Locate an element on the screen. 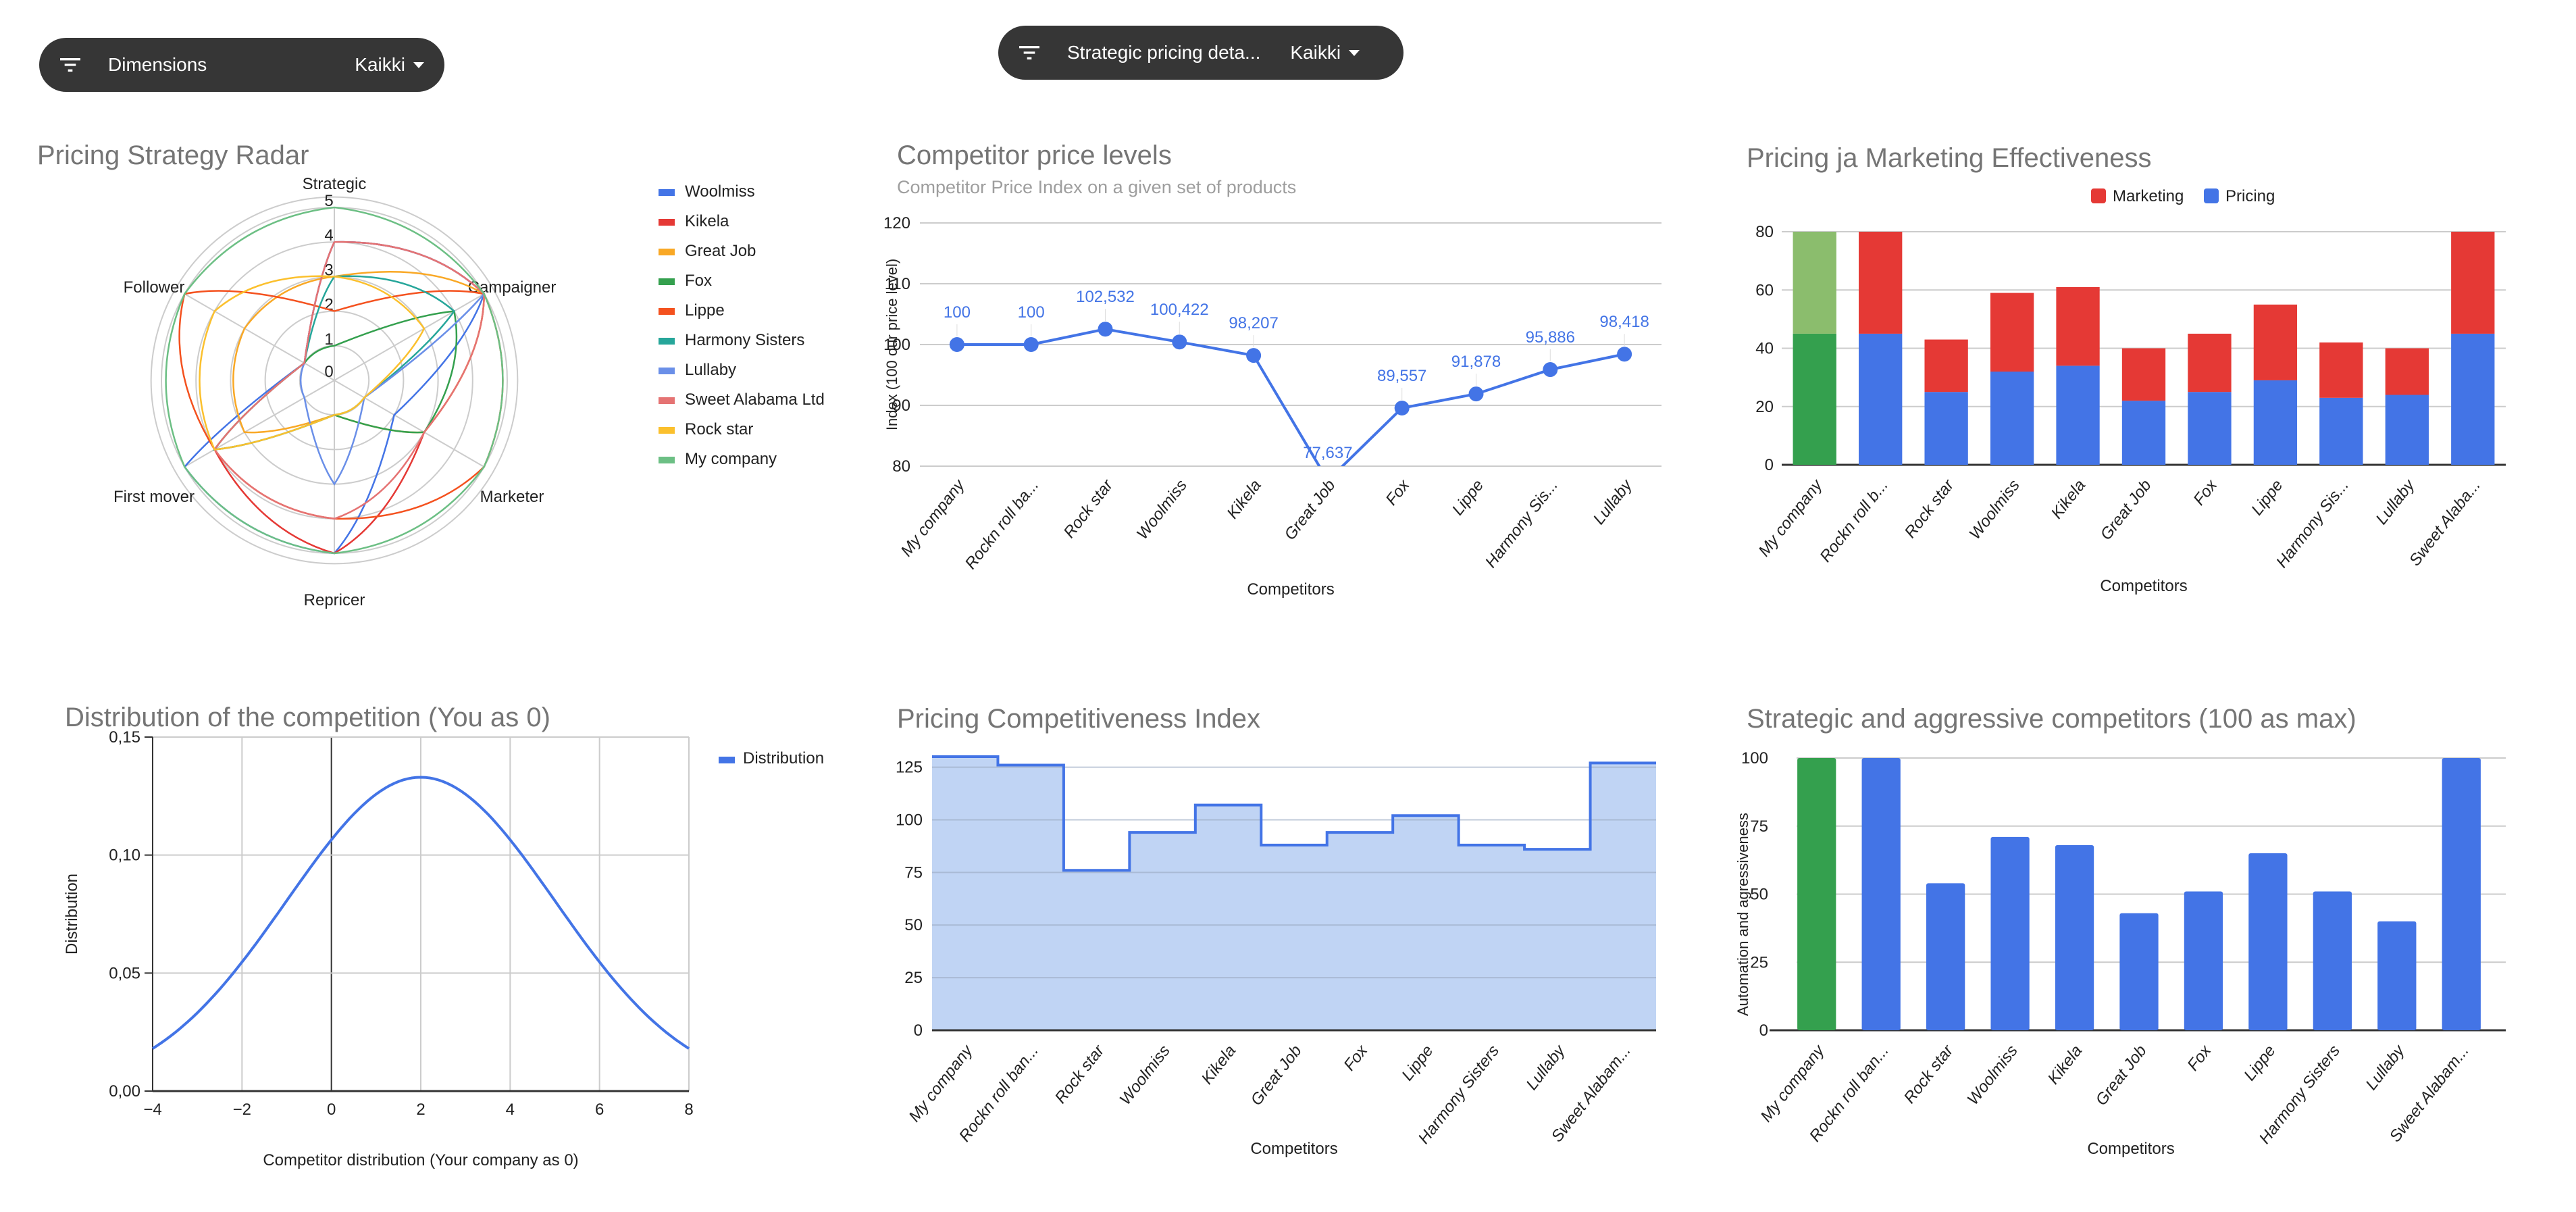 This screenshot has height=1212, width=2576. x-tick-label: −4 is located at coordinates (152, 1110).